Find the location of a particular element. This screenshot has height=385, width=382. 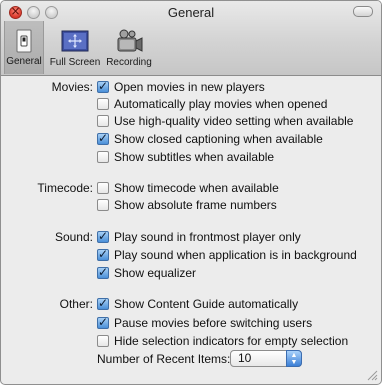

checkbox-show-equalizer is located at coordinates (103, 272).